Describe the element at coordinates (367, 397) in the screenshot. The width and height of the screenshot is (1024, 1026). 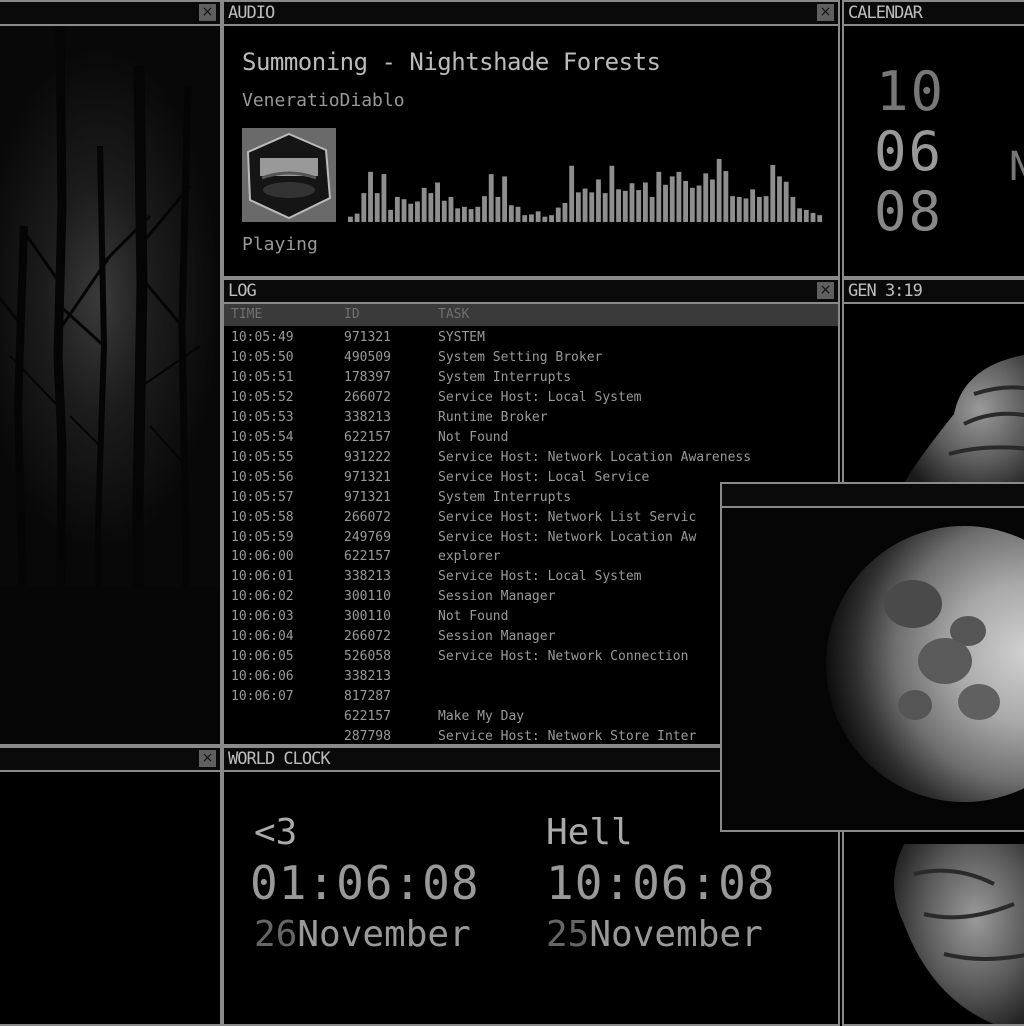
I see `log-id: 266072` at that location.